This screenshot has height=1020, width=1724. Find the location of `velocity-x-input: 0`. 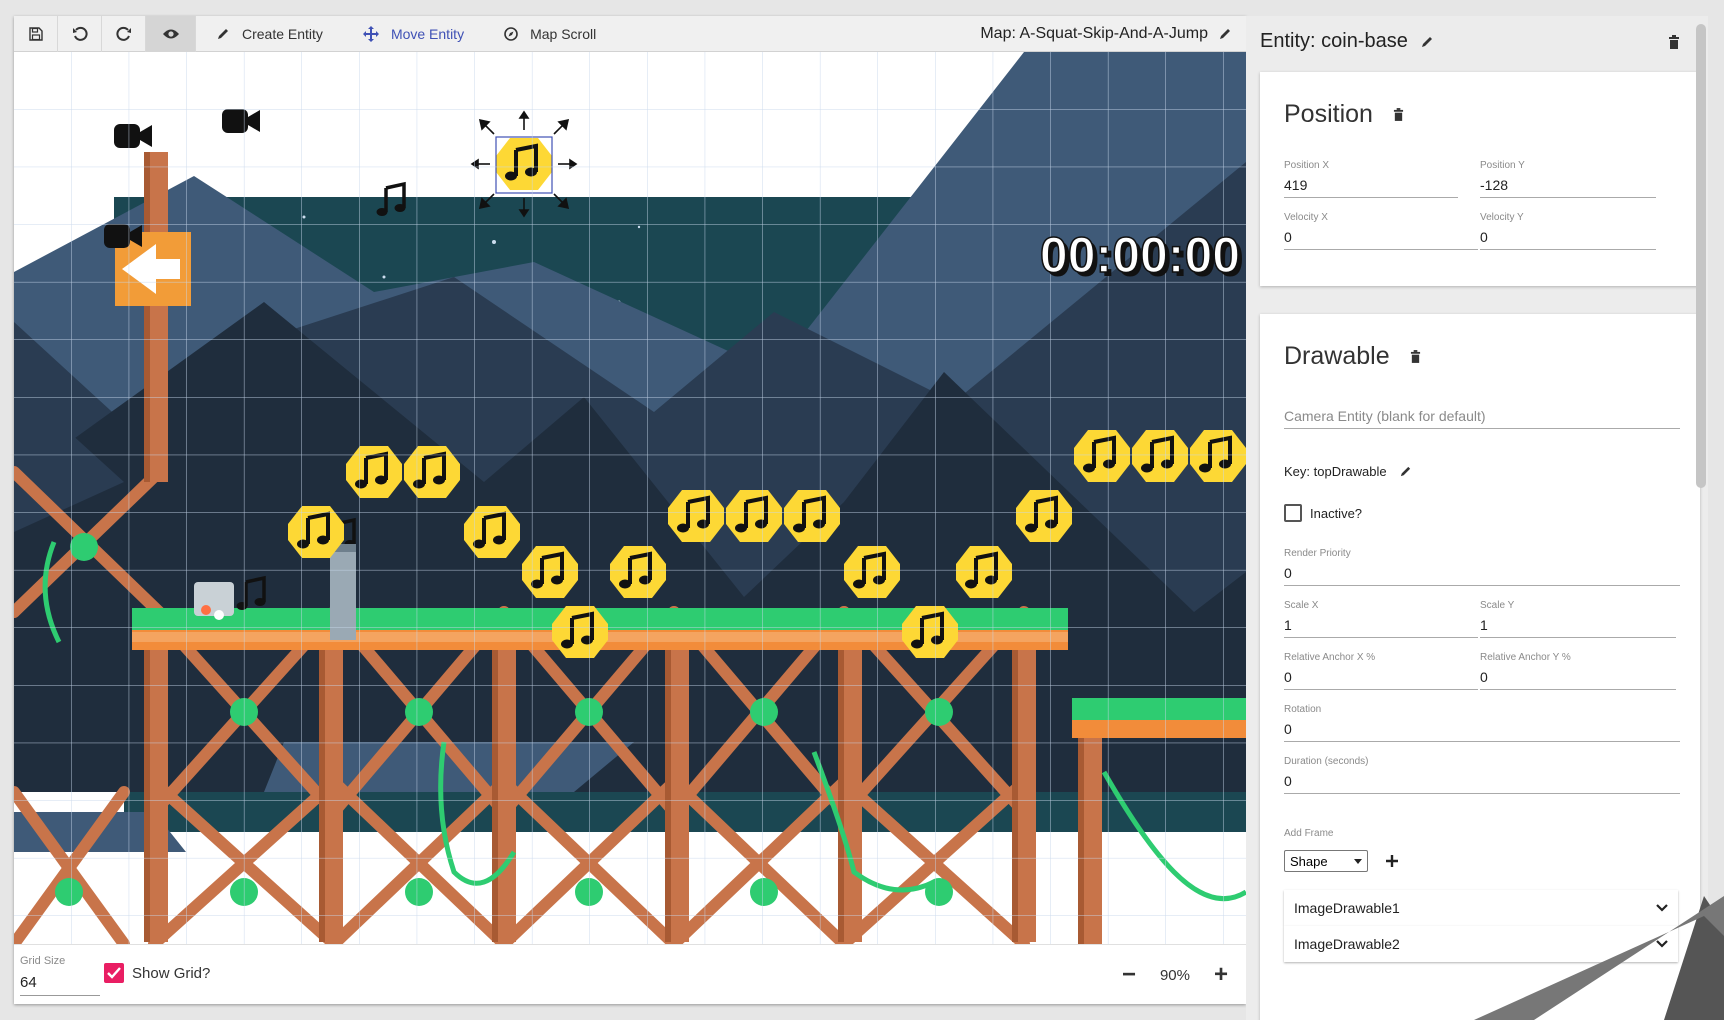

velocity-x-input: 0 is located at coordinates (1381, 236).